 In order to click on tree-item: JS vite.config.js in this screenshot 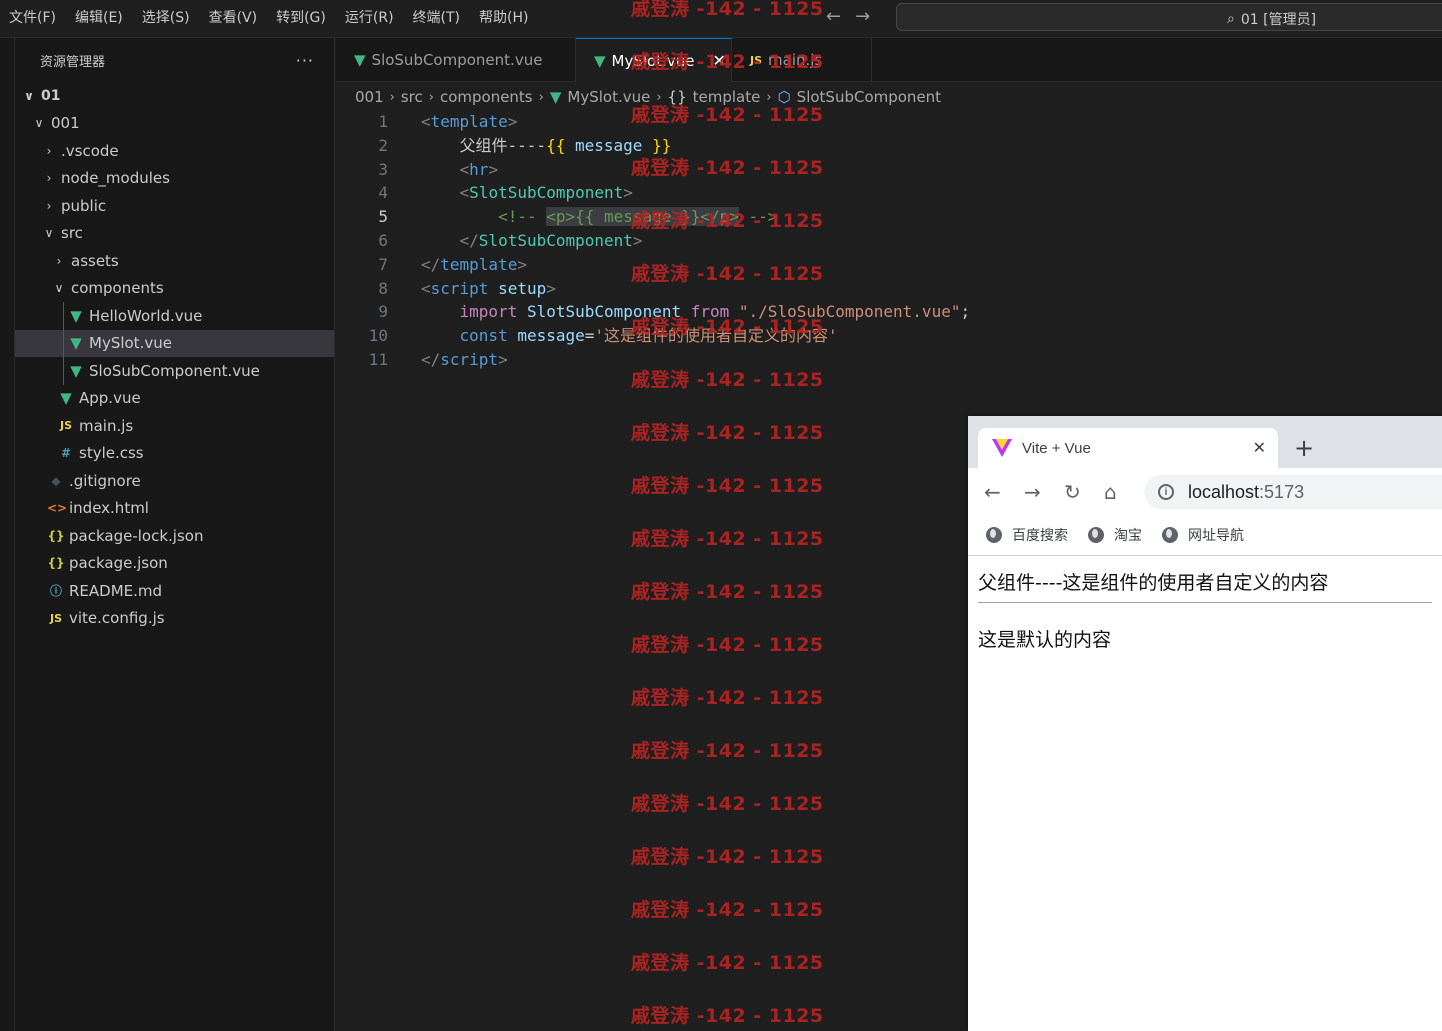, I will do `click(174, 619)`.